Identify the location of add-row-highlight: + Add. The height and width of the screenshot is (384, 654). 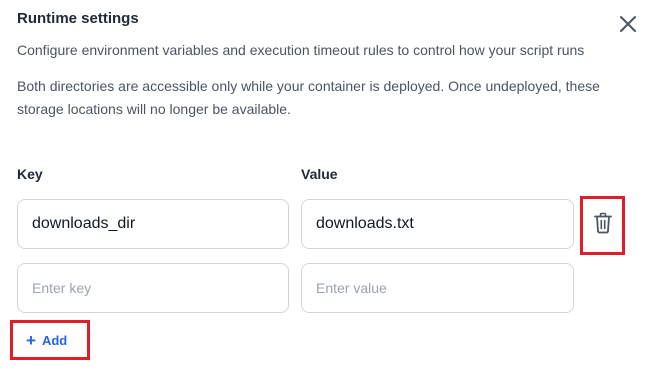
(50, 340).